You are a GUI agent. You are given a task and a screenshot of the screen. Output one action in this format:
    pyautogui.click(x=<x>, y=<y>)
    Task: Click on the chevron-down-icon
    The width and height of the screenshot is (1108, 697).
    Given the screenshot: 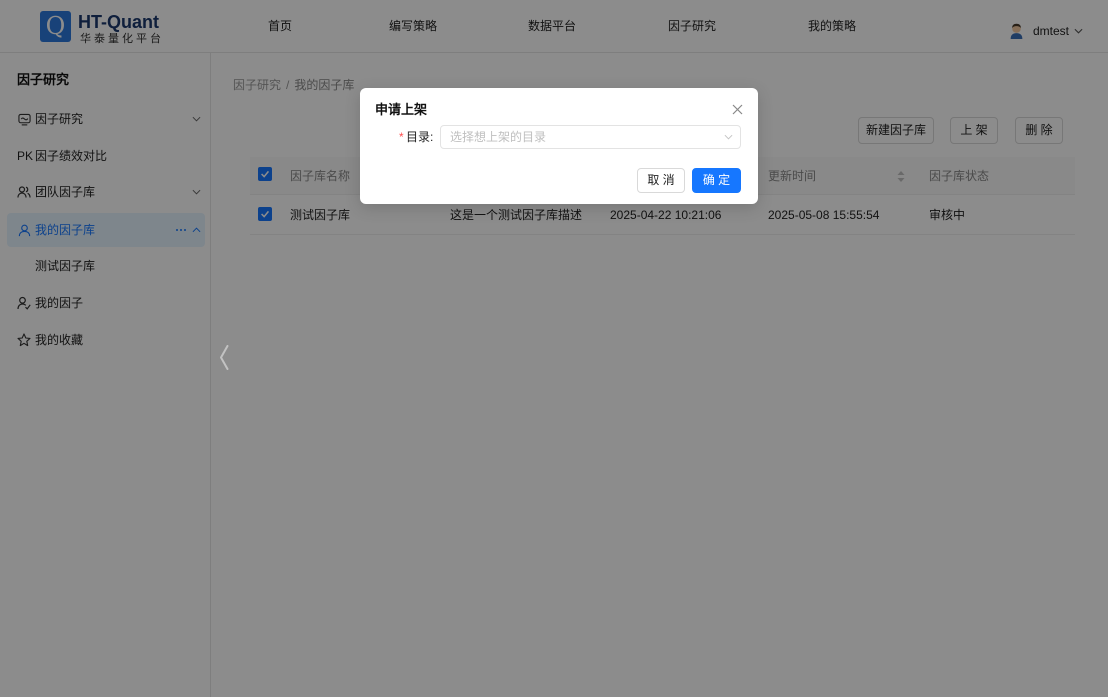 What is the action you would take?
    pyautogui.click(x=728, y=137)
    